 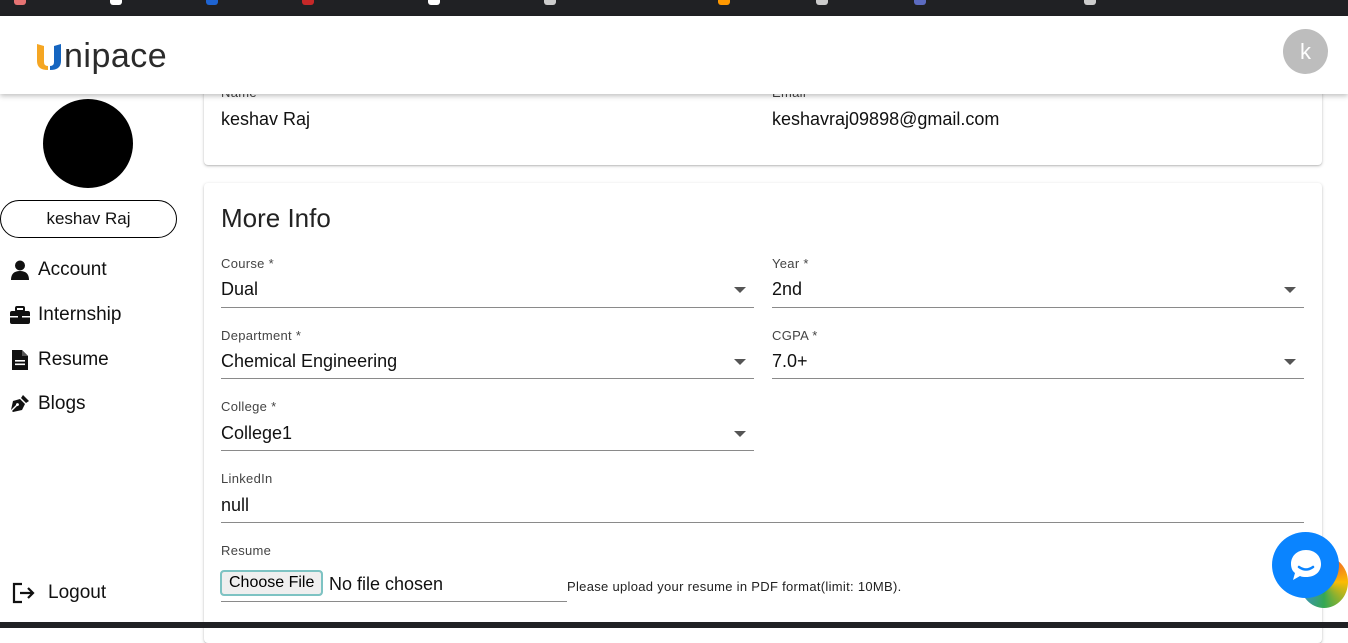 I want to click on person-icon, so click(x=20, y=270).